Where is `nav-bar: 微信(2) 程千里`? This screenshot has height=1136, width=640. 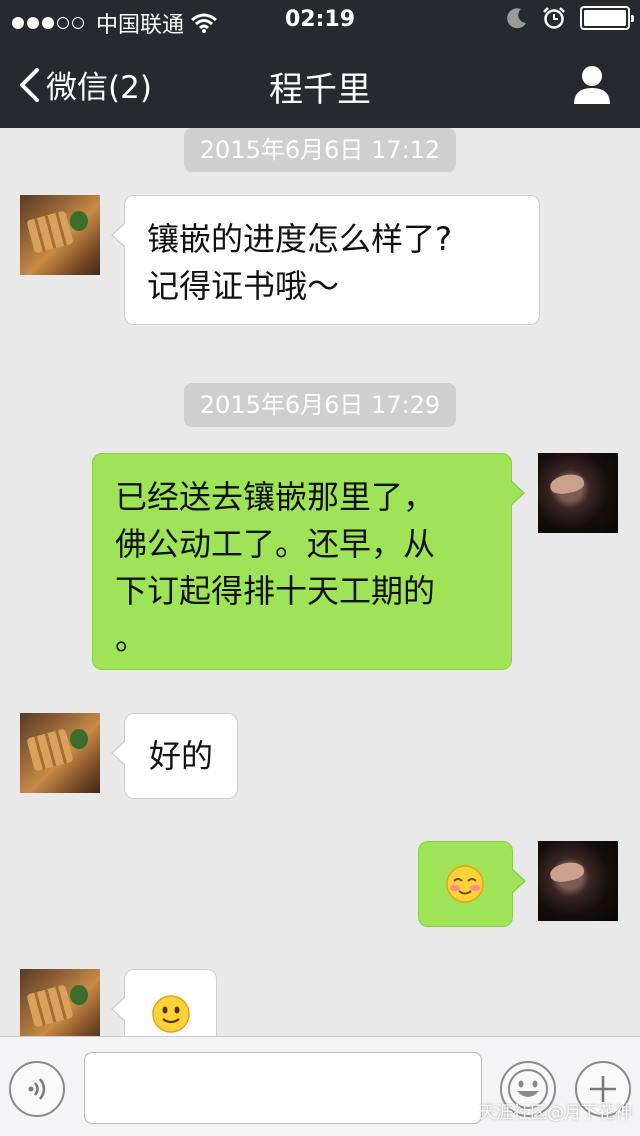 nav-bar: 微信(2) 程千里 is located at coordinates (320, 86).